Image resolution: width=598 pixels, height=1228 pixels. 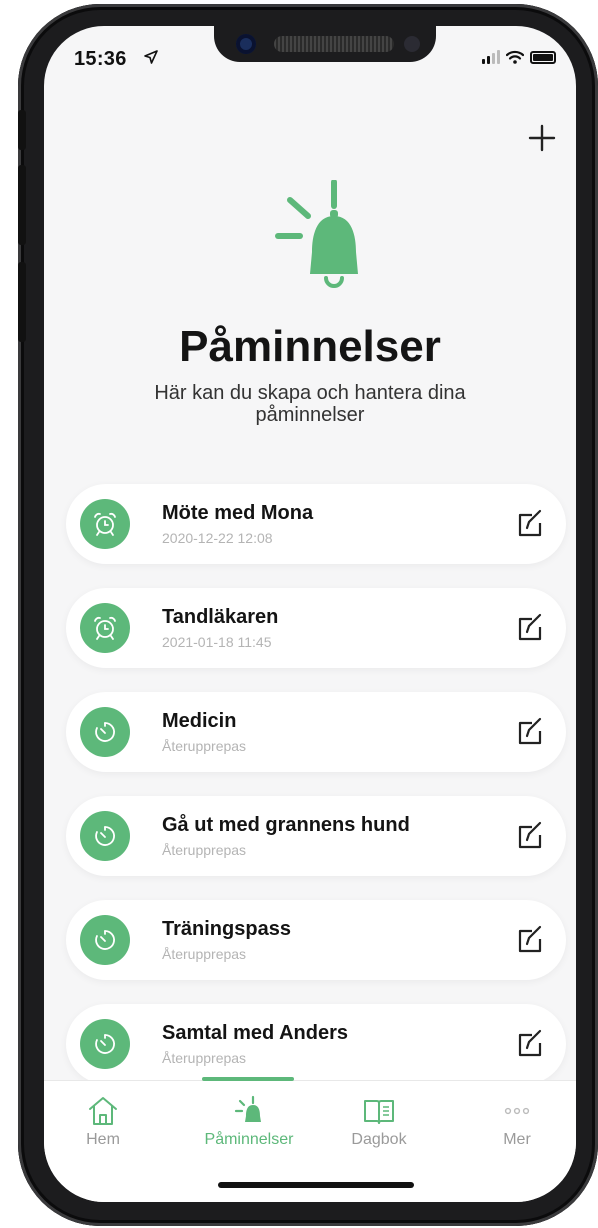 I want to click on notch, so click(x=325, y=44).